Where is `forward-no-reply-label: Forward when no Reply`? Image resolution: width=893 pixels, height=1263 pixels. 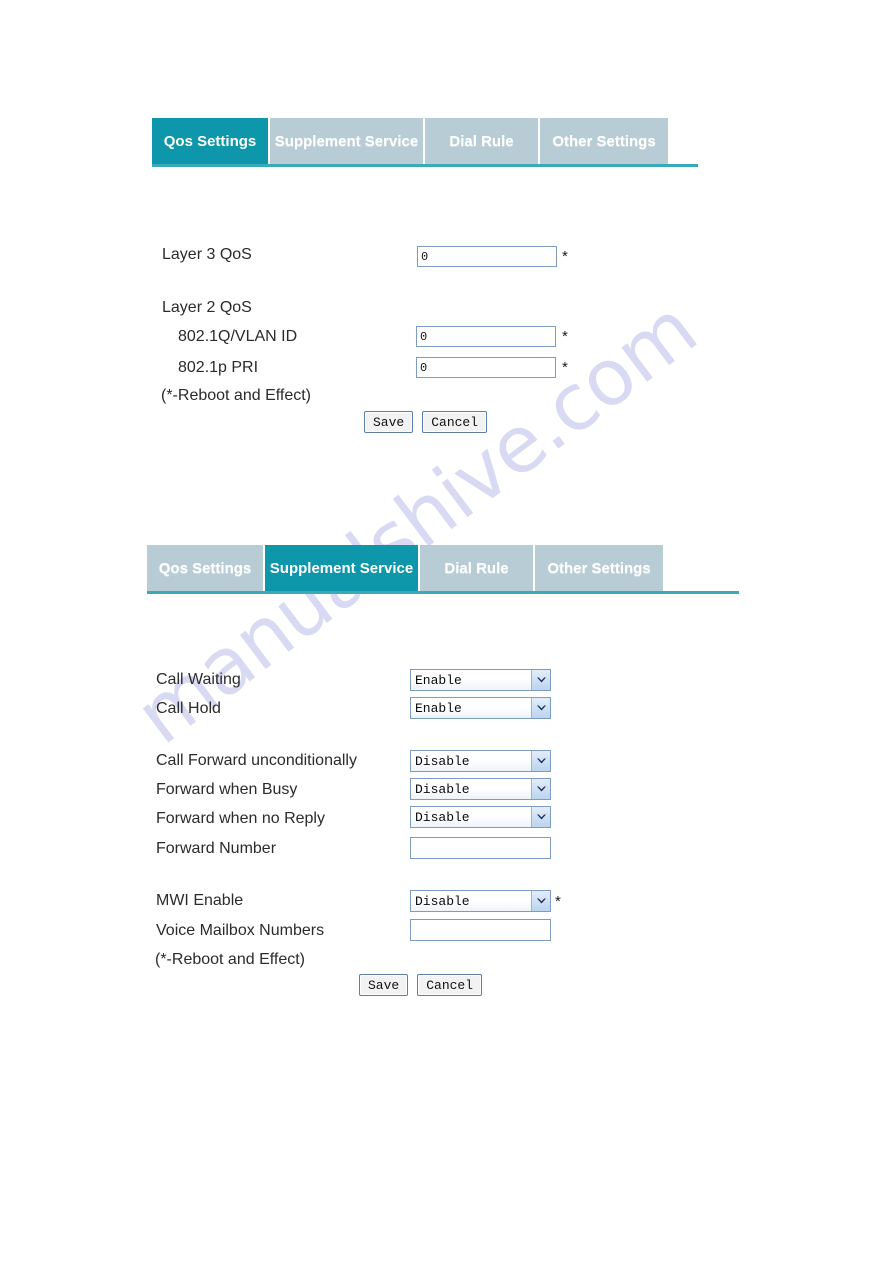 forward-no-reply-label: Forward when no Reply is located at coordinates (240, 818).